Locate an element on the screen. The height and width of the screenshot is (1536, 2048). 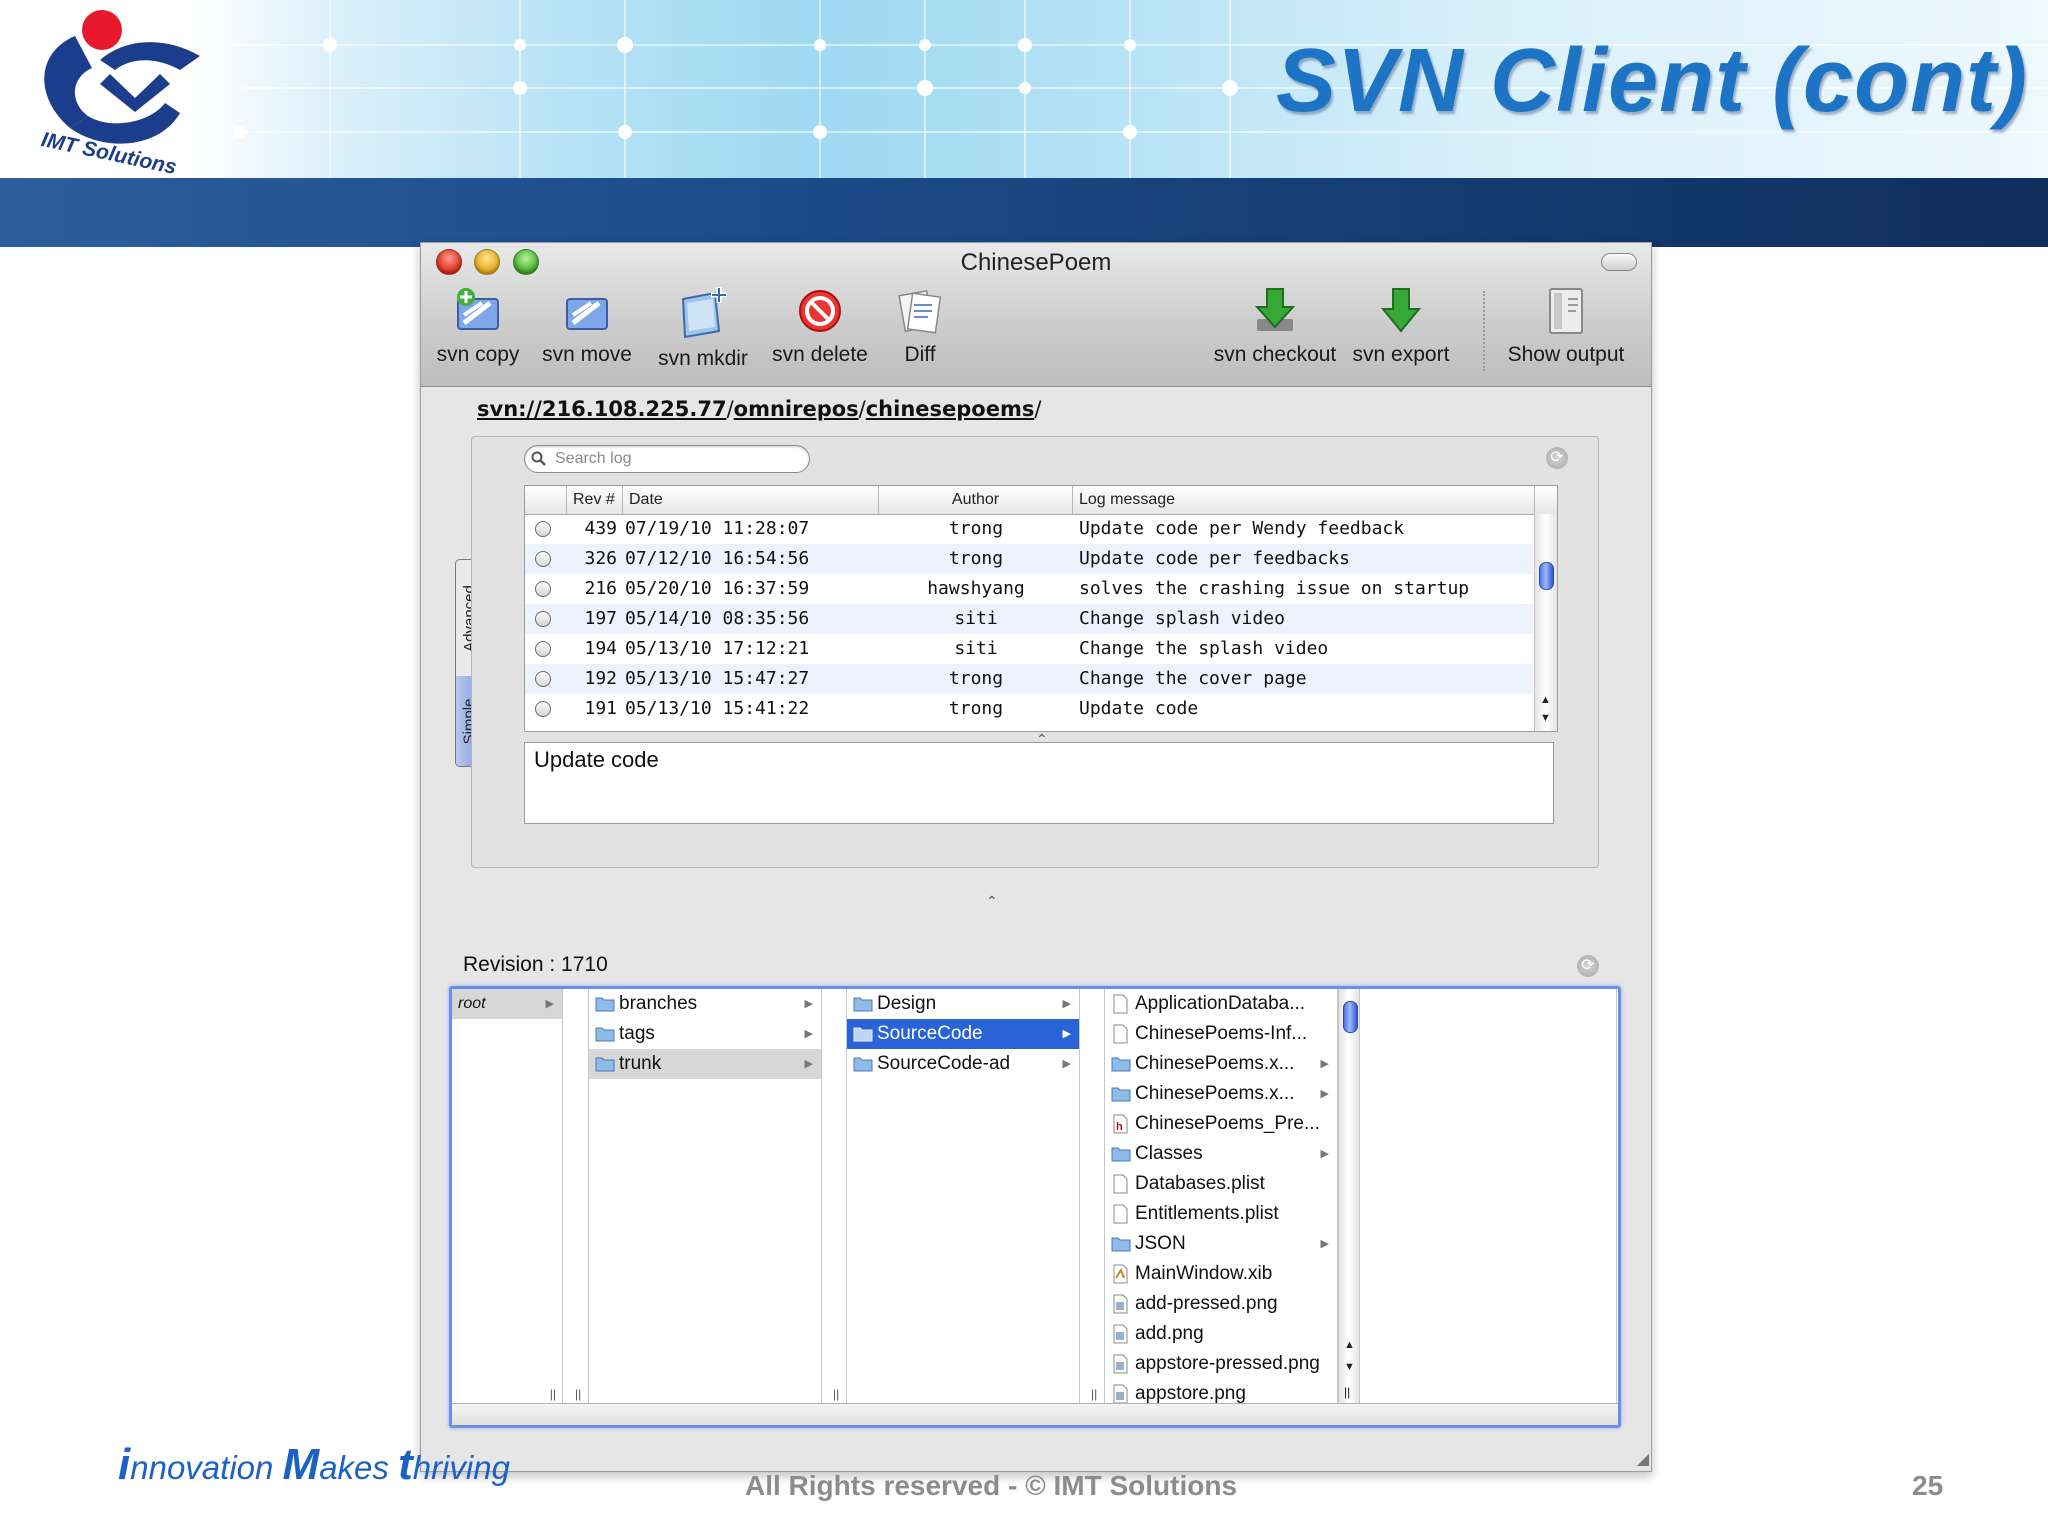
path-segment-scheme: svn://216.108.225.77 is located at coordinates (602, 409).